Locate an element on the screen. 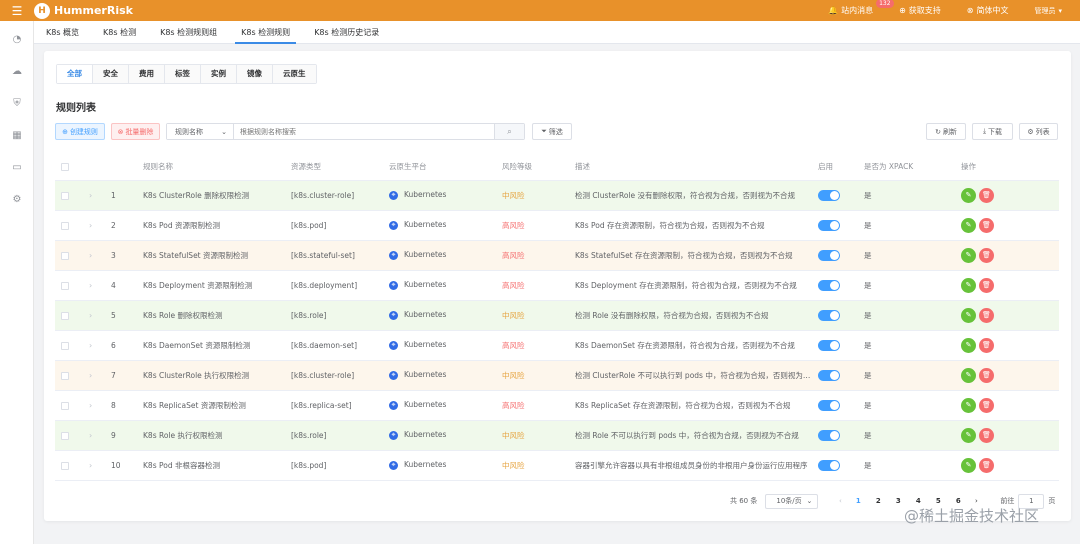 The width and height of the screenshot is (1080, 544). page-4: 4 is located at coordinates (918, 501).